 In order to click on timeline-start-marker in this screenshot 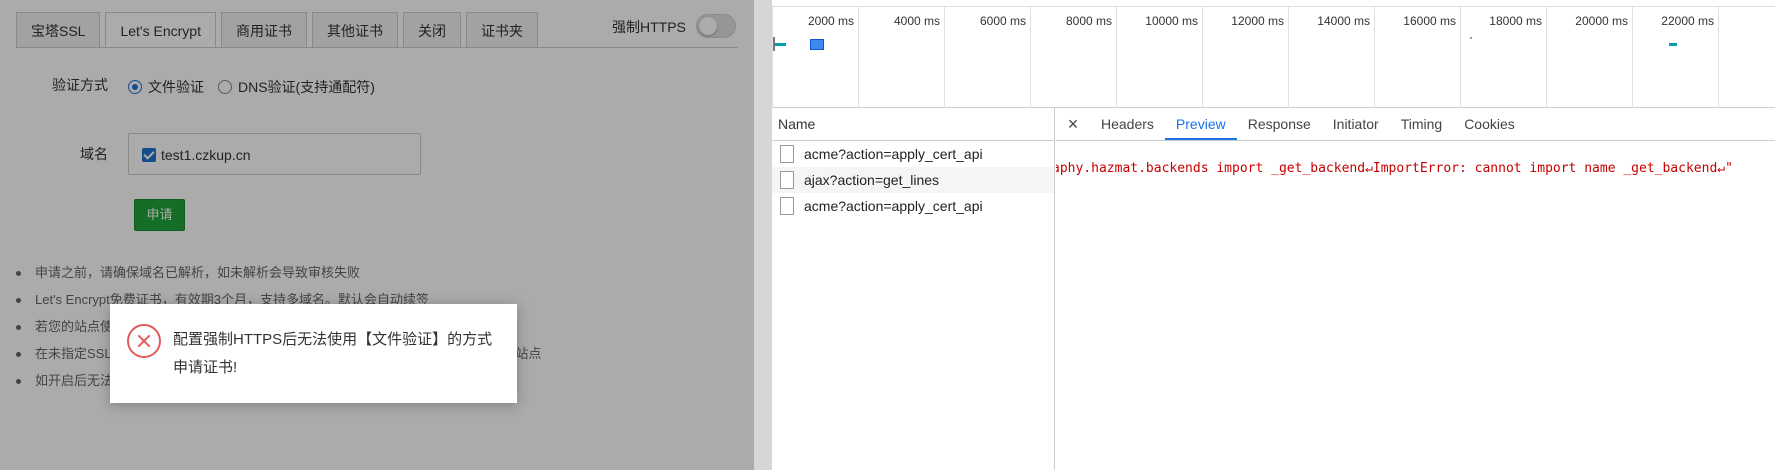, I will do `click(774, 44)`.